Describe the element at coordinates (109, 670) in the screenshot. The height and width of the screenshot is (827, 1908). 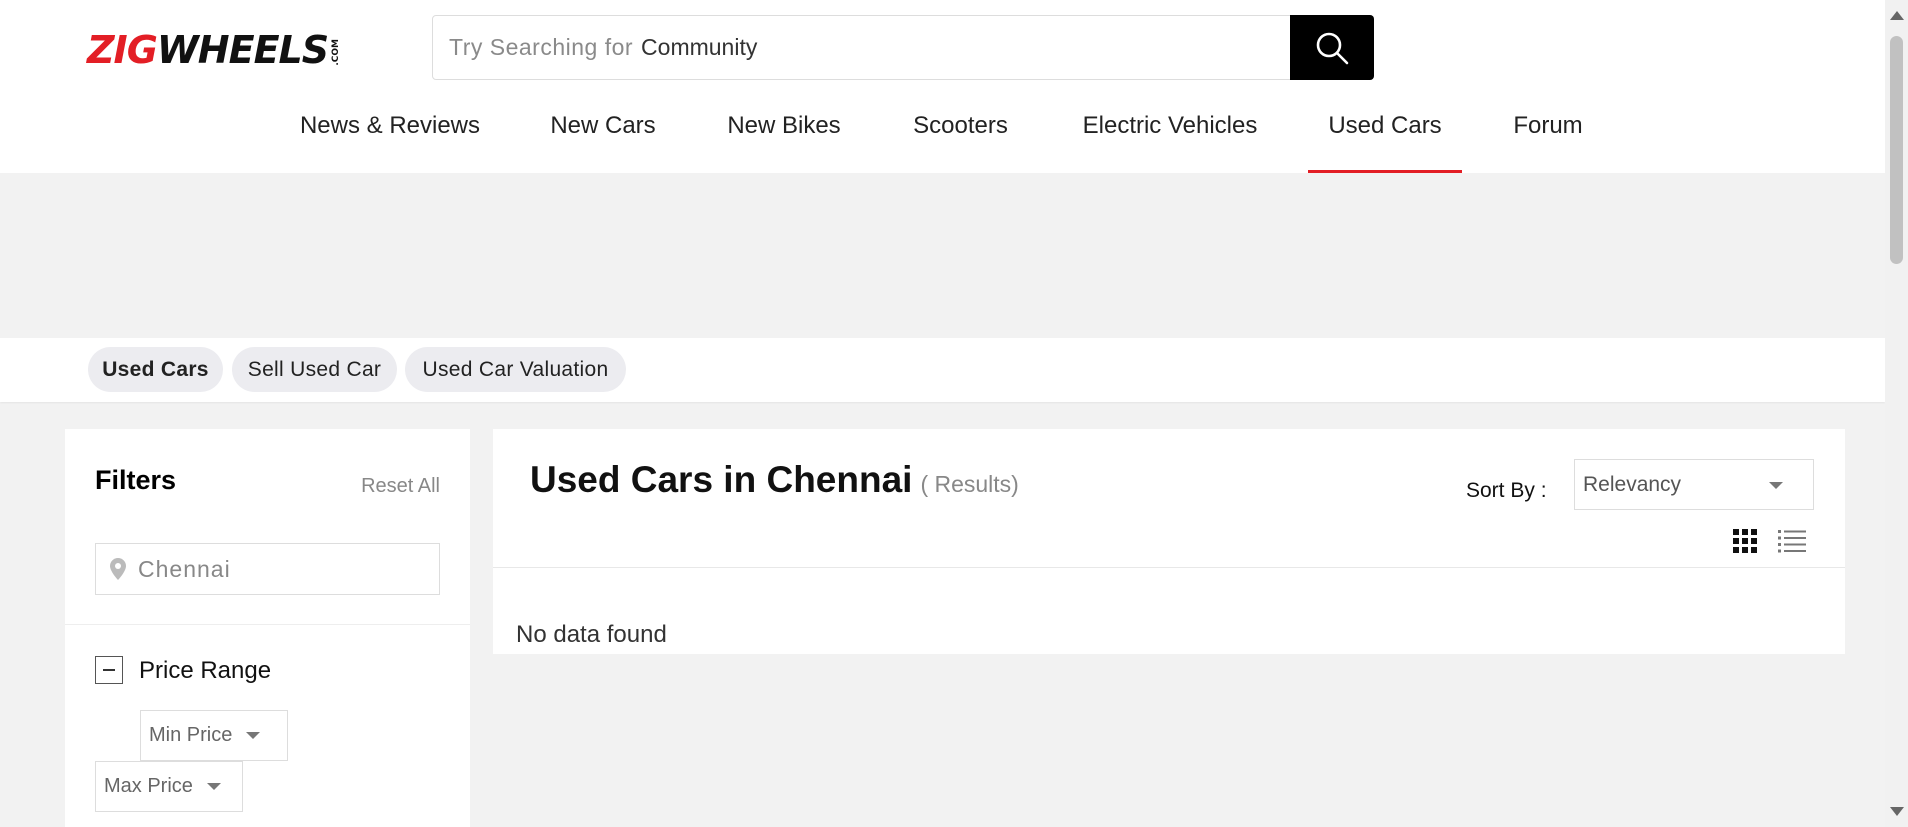
I see `price-range-collapse-toggle` at that location.